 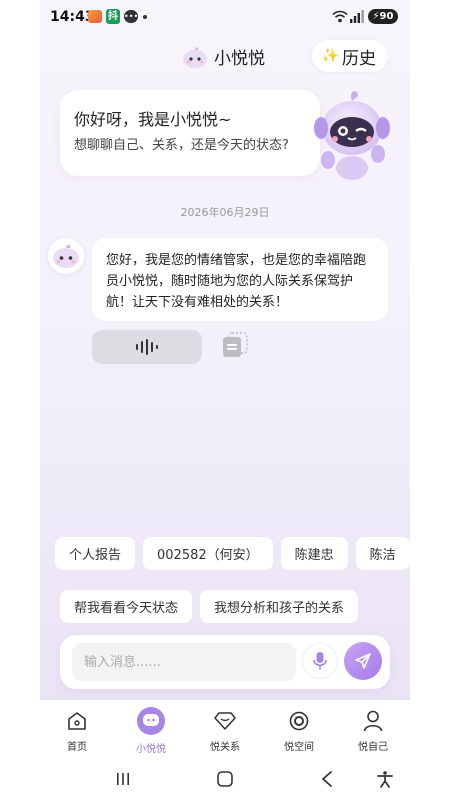 I want to click on greeting-subtitle: 想聊聊自己、关系，还是今天的状态?, so click(x=181, y=145).